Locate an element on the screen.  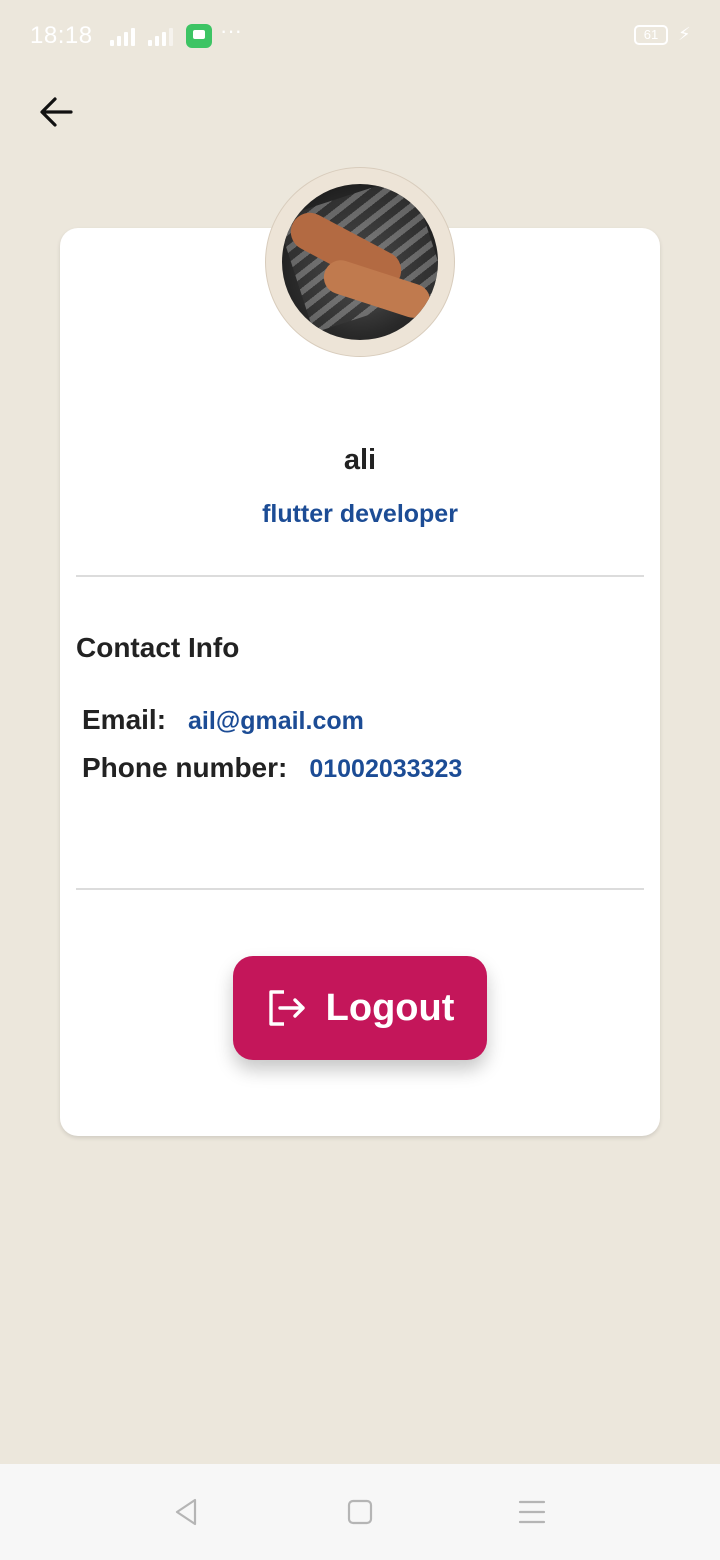
signal-icon is located at coordinates (122, 36).